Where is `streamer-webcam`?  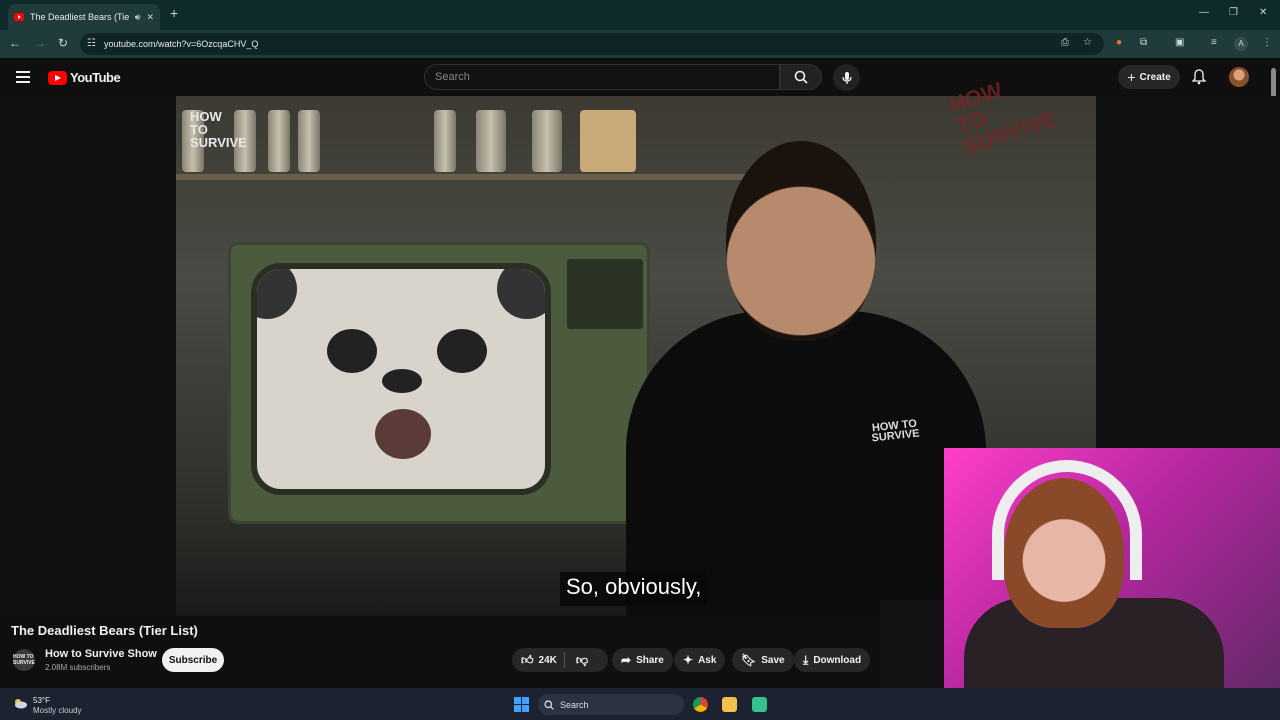
streamer-webcam is located at coordinates (1112, 584).